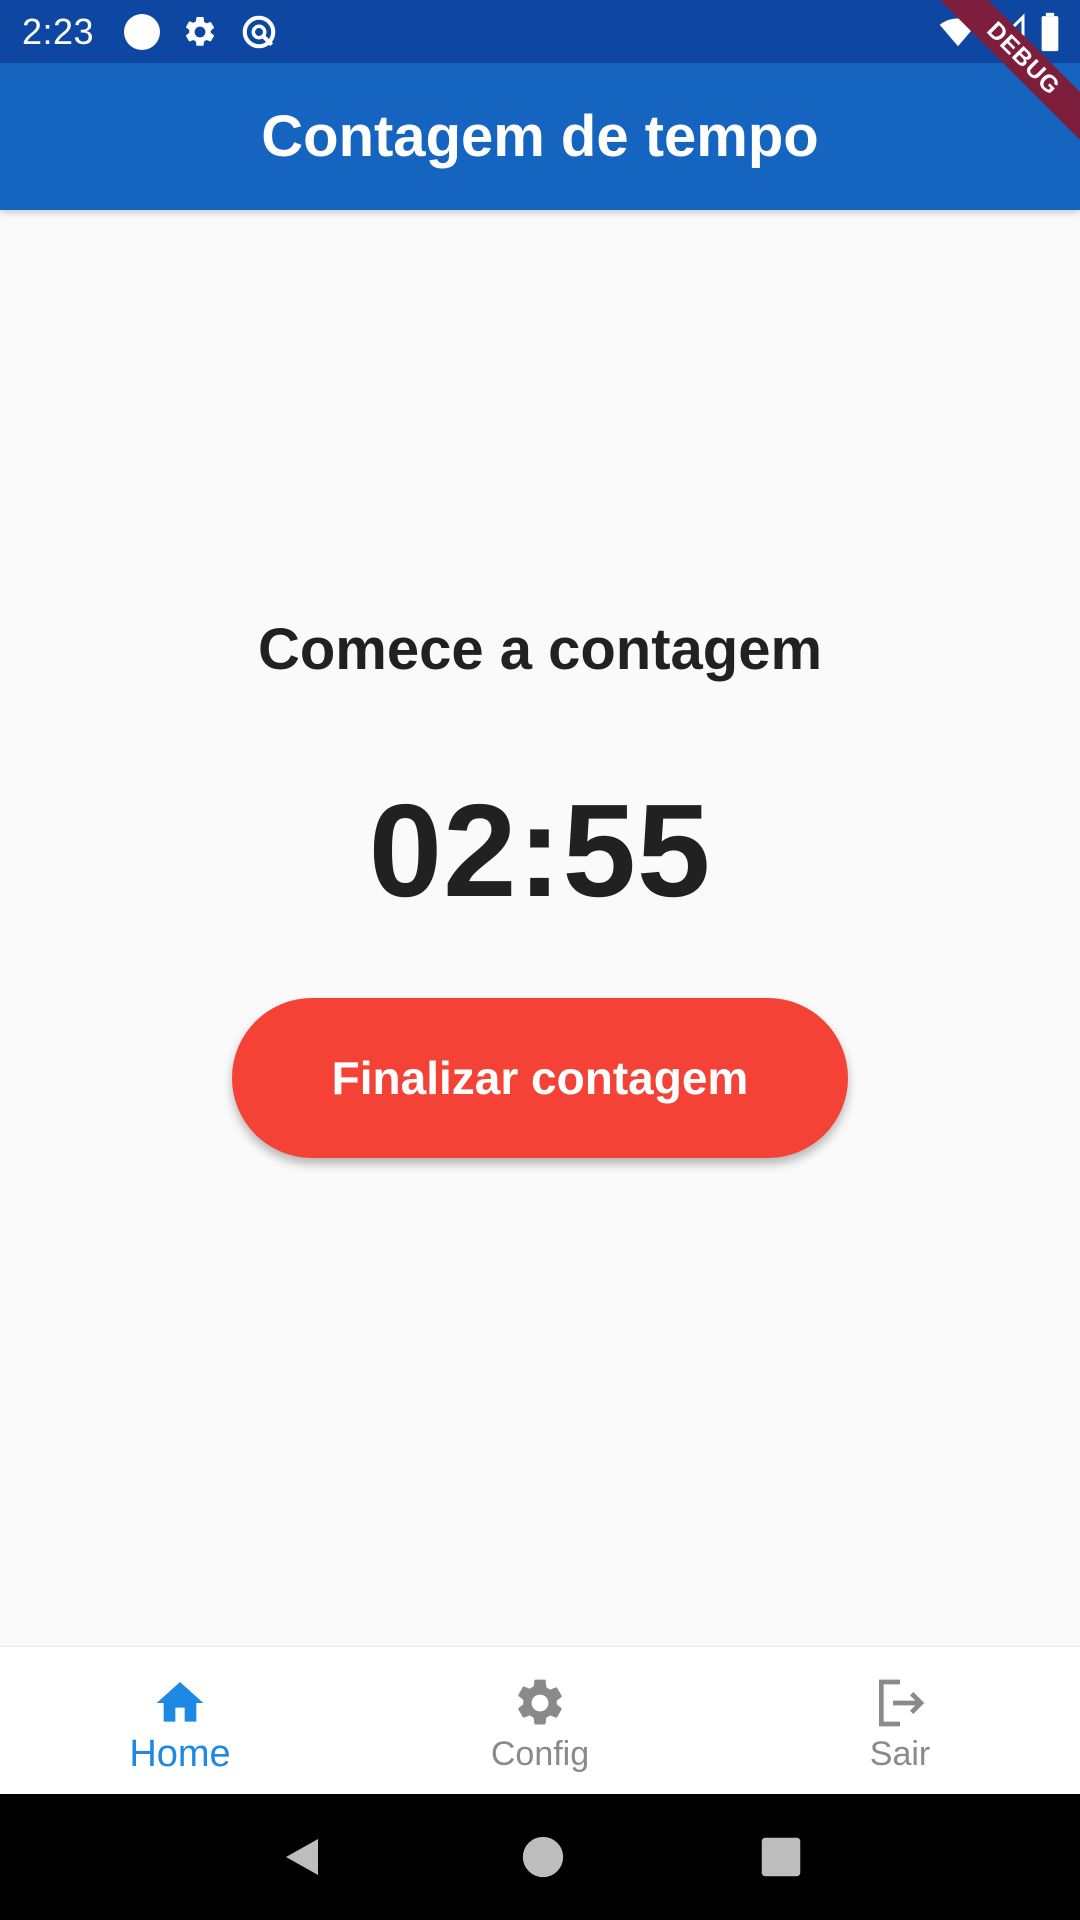 Image resolution: width=1080 pixels, height=1920 pixels. Describe the element at coordinates (540, 649) in the screenshot. I see `count-heading: Comece a contagem` at that location.